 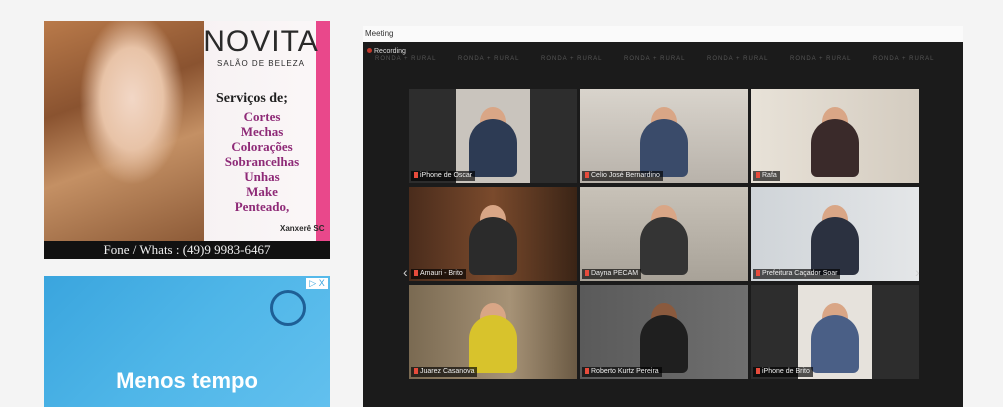 I want to click on video-tile: iPhone de Brito, so click(x=835, y=332).